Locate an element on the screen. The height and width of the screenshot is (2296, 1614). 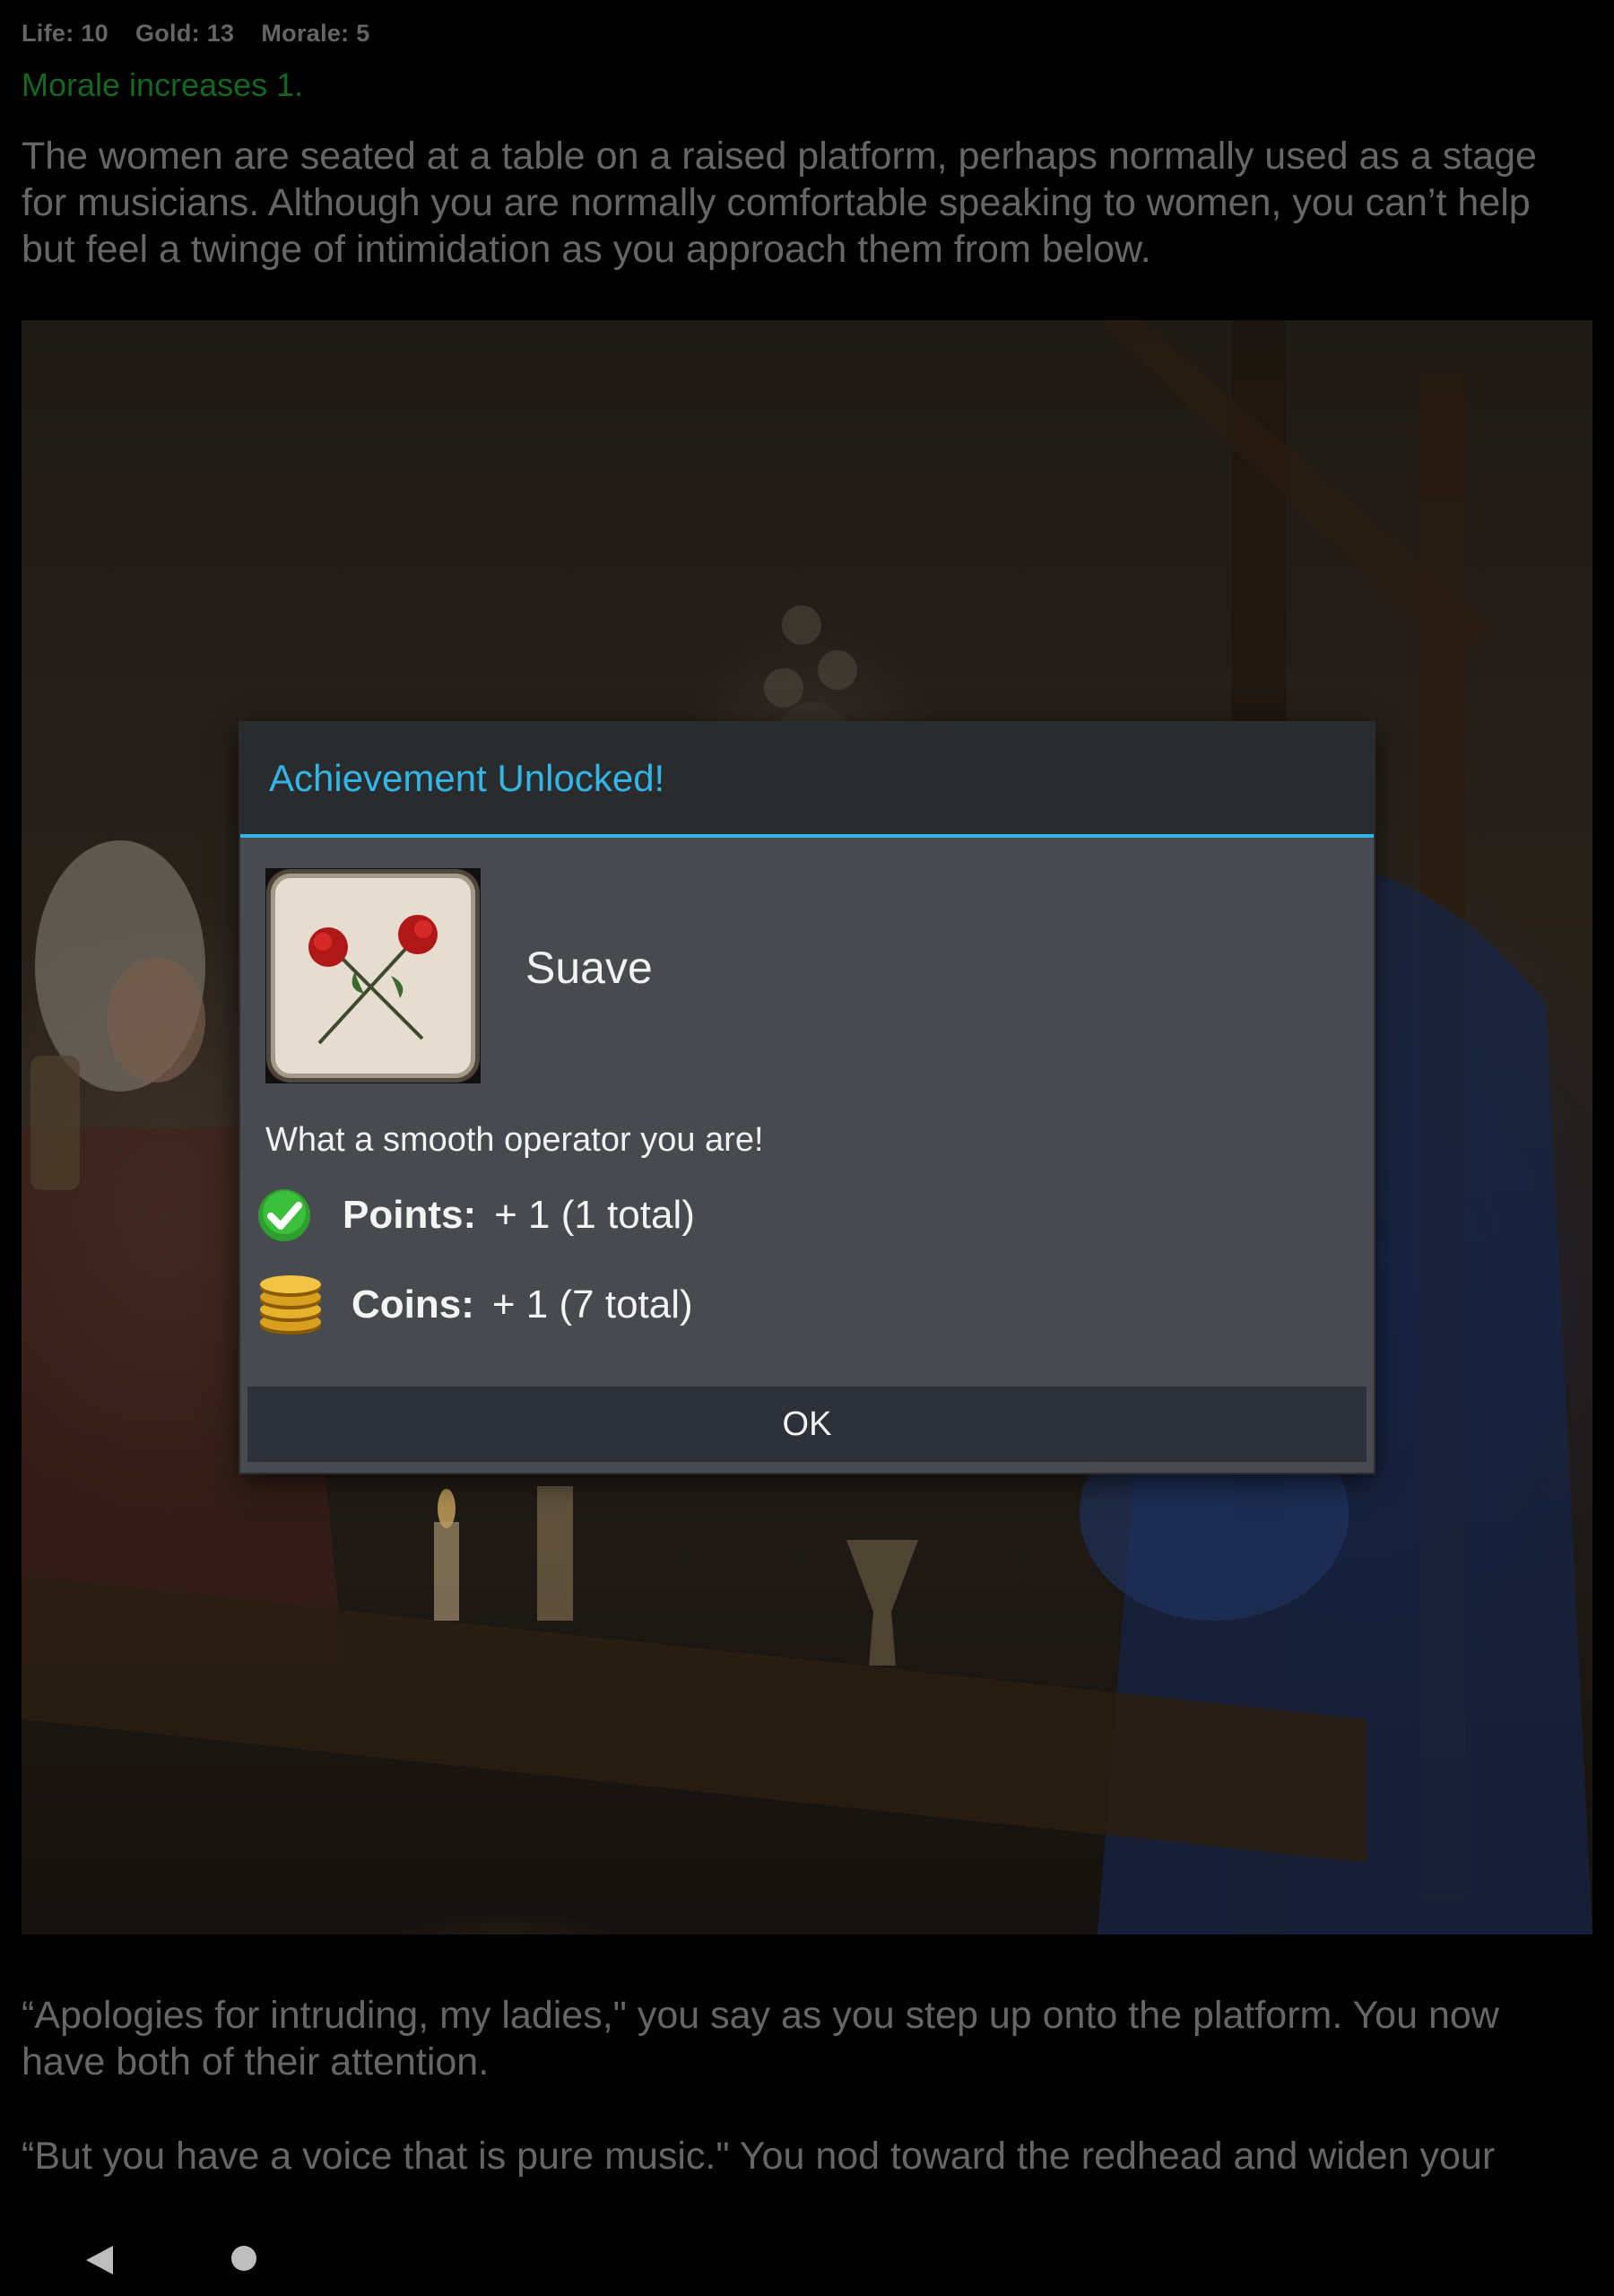
dialog-header: Achievement Unlocked! is located at coordinates (807, 780).